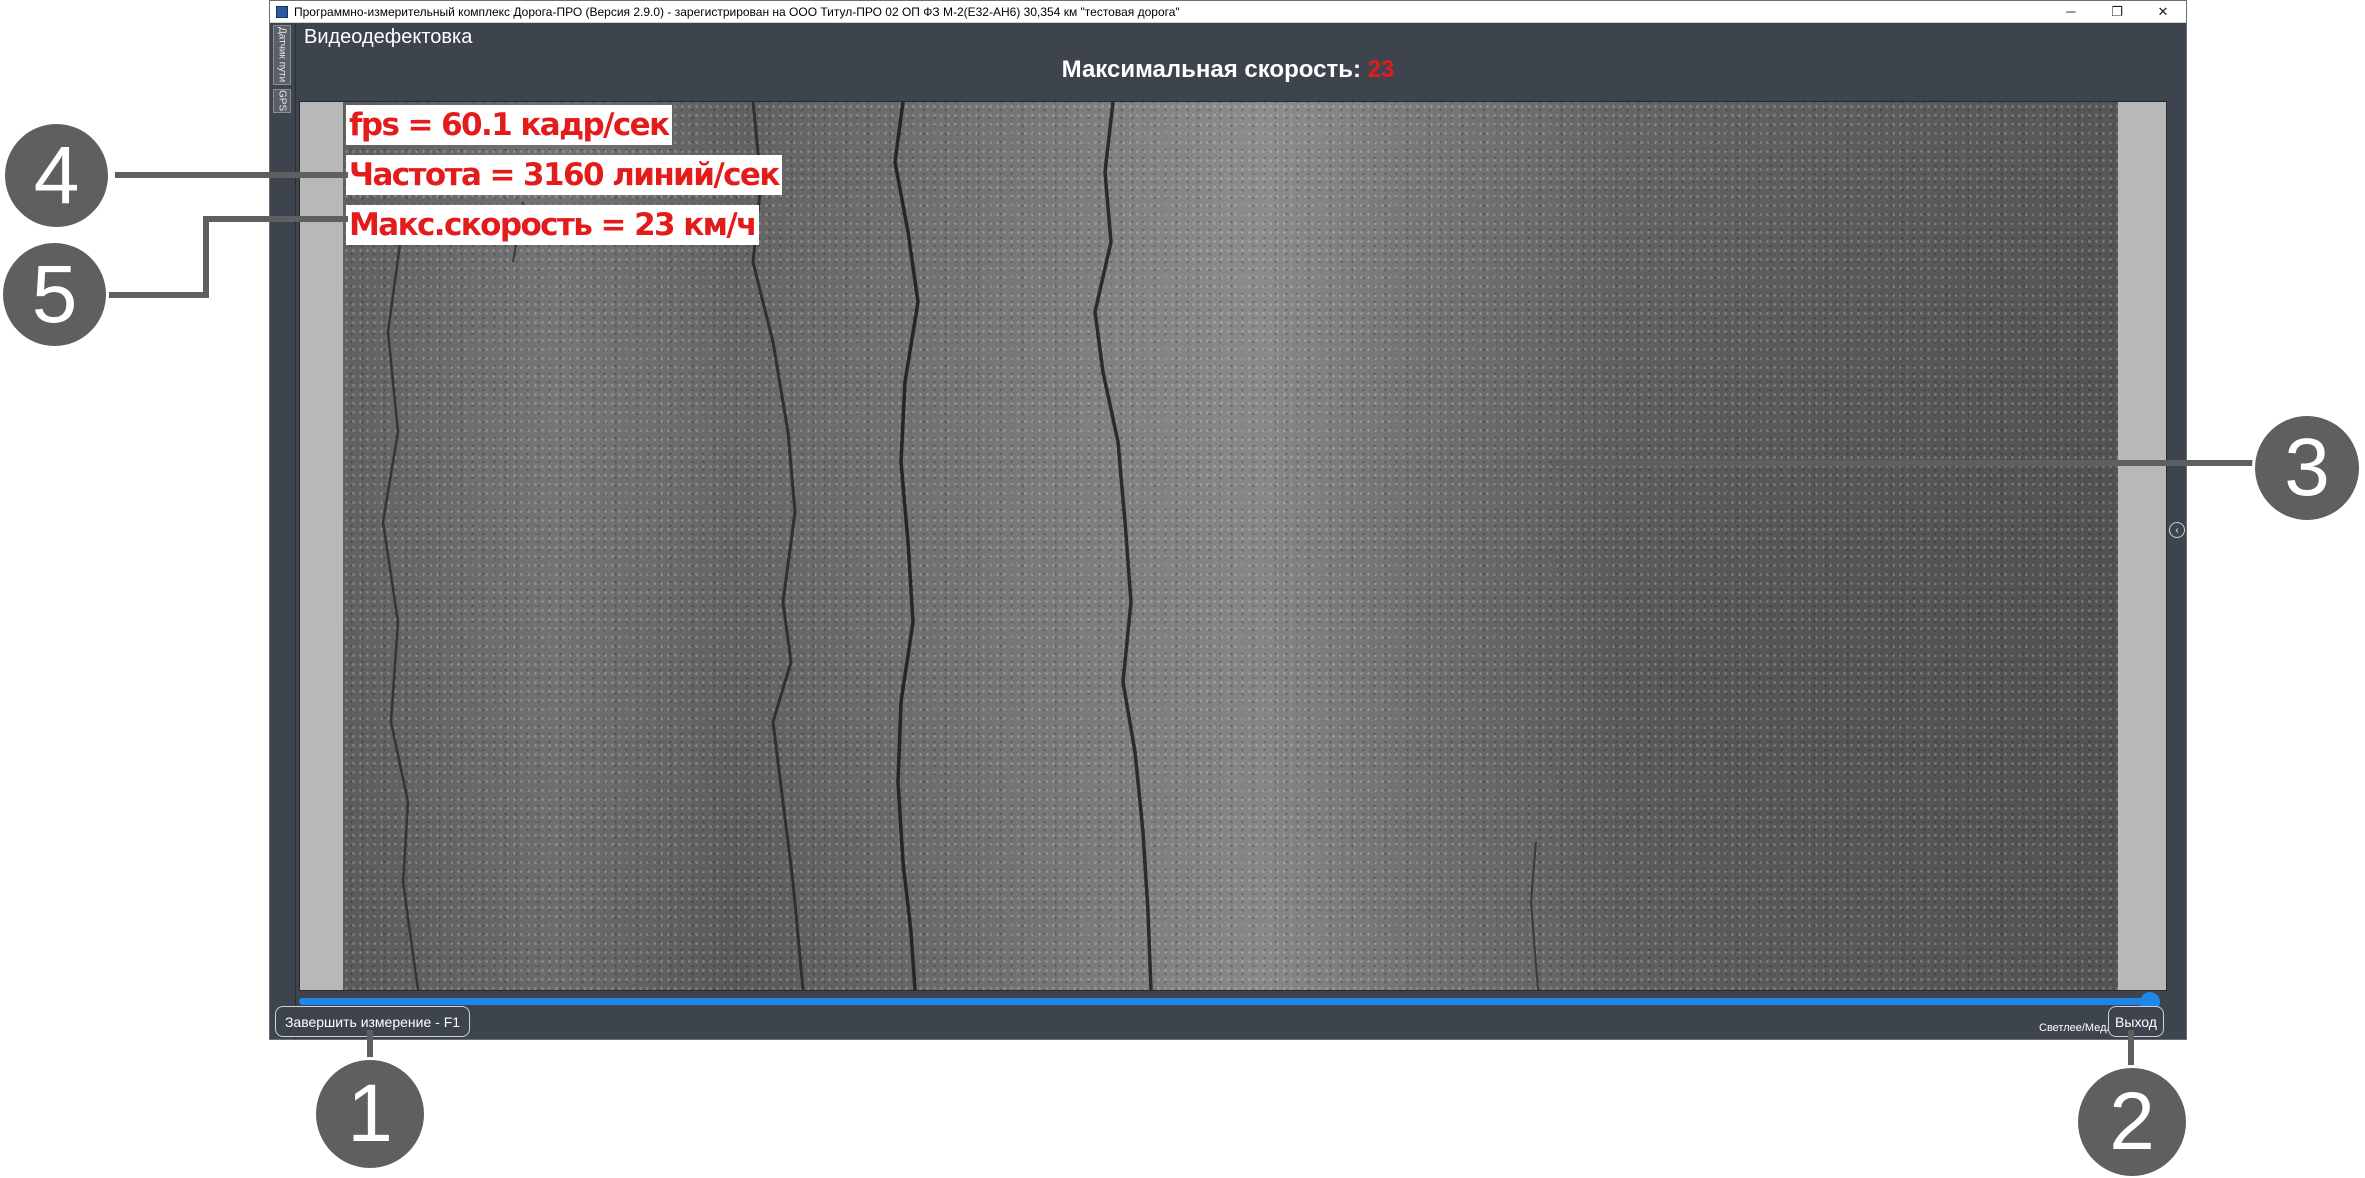  Describe the element at coordinates (2074, 1028) in the screenshot. I see `brightness-mode-label: Светлее/Медленнее` at that location.